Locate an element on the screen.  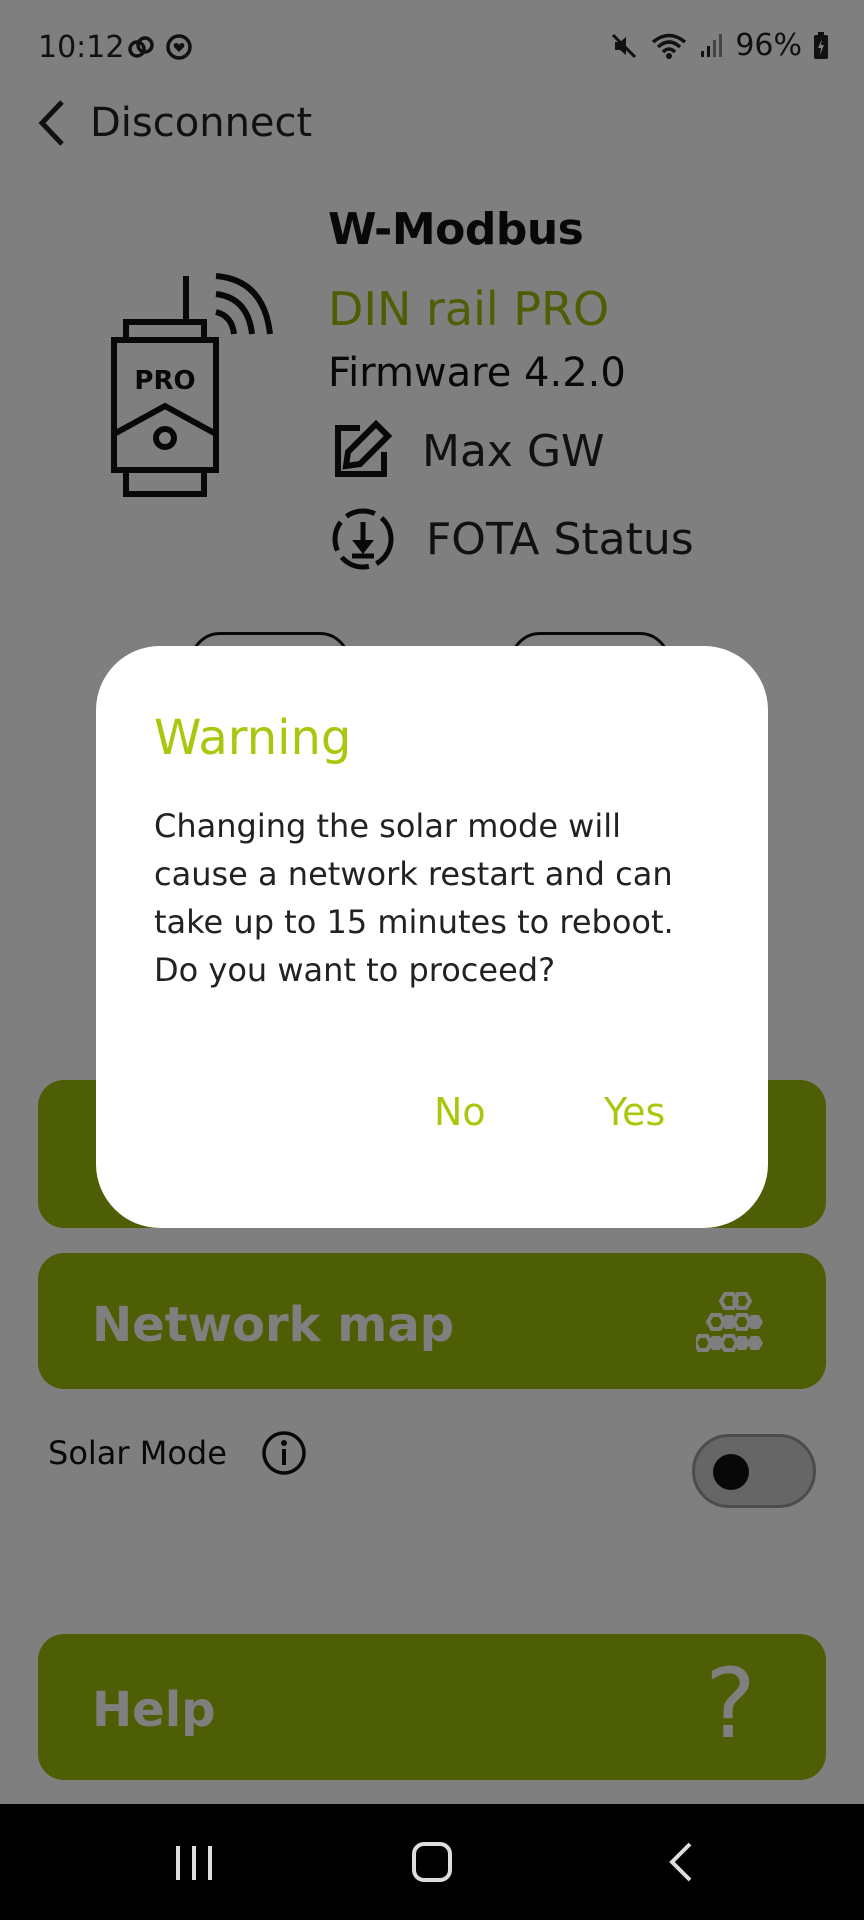
no-button: No is located at coordinates (460, 1112).